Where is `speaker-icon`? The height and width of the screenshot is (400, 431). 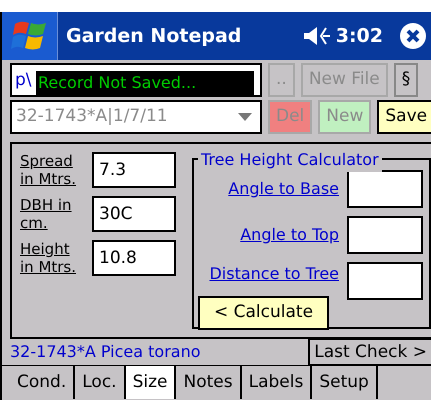 speaker-icon is located at coordinates (317, 36).